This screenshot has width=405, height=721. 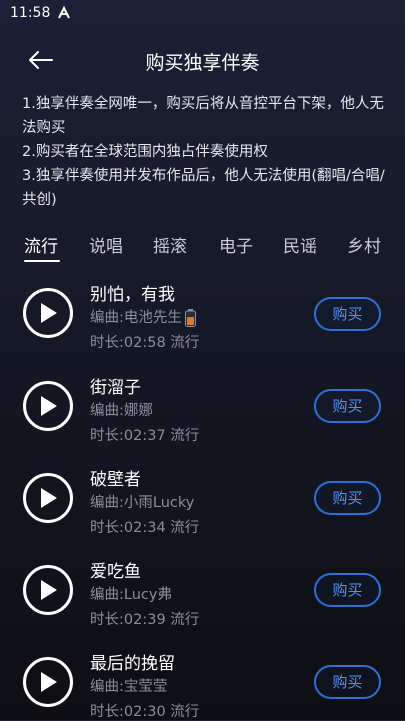 What do you see at coordinates (300, 244) in the screenshot?
I see `tab-folk: 民谣` at bounding box center [300, 244].